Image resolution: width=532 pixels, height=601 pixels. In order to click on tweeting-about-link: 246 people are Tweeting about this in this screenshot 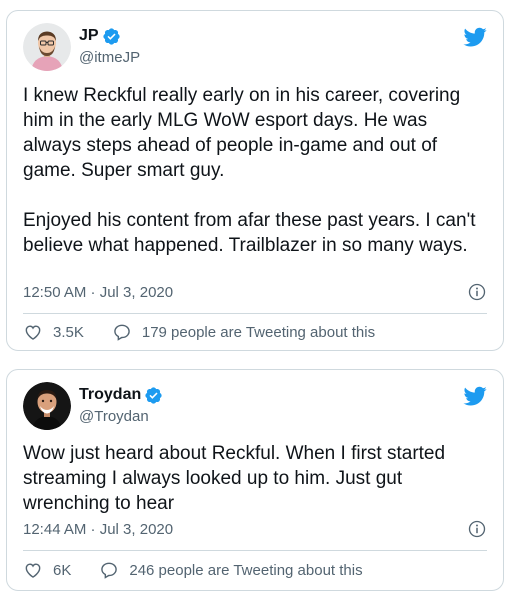, I will do `click(231, 570)`.